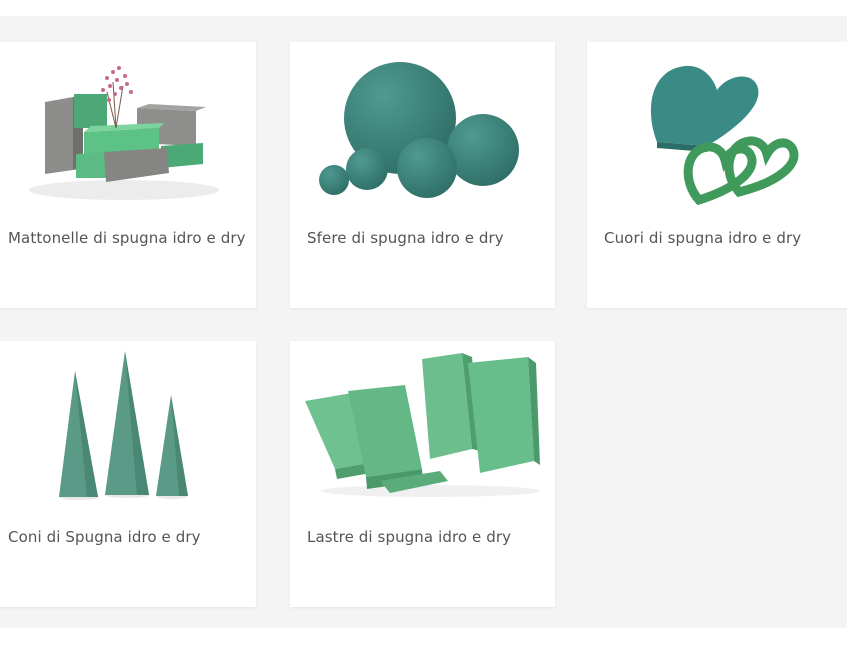 The width and height of the screenshot is (847, 645). What do you see at coordinates (104, 537) in the screenshot?
I see `category-label: Coni di Spugna idro e dry` at bounding box center [104, 537].